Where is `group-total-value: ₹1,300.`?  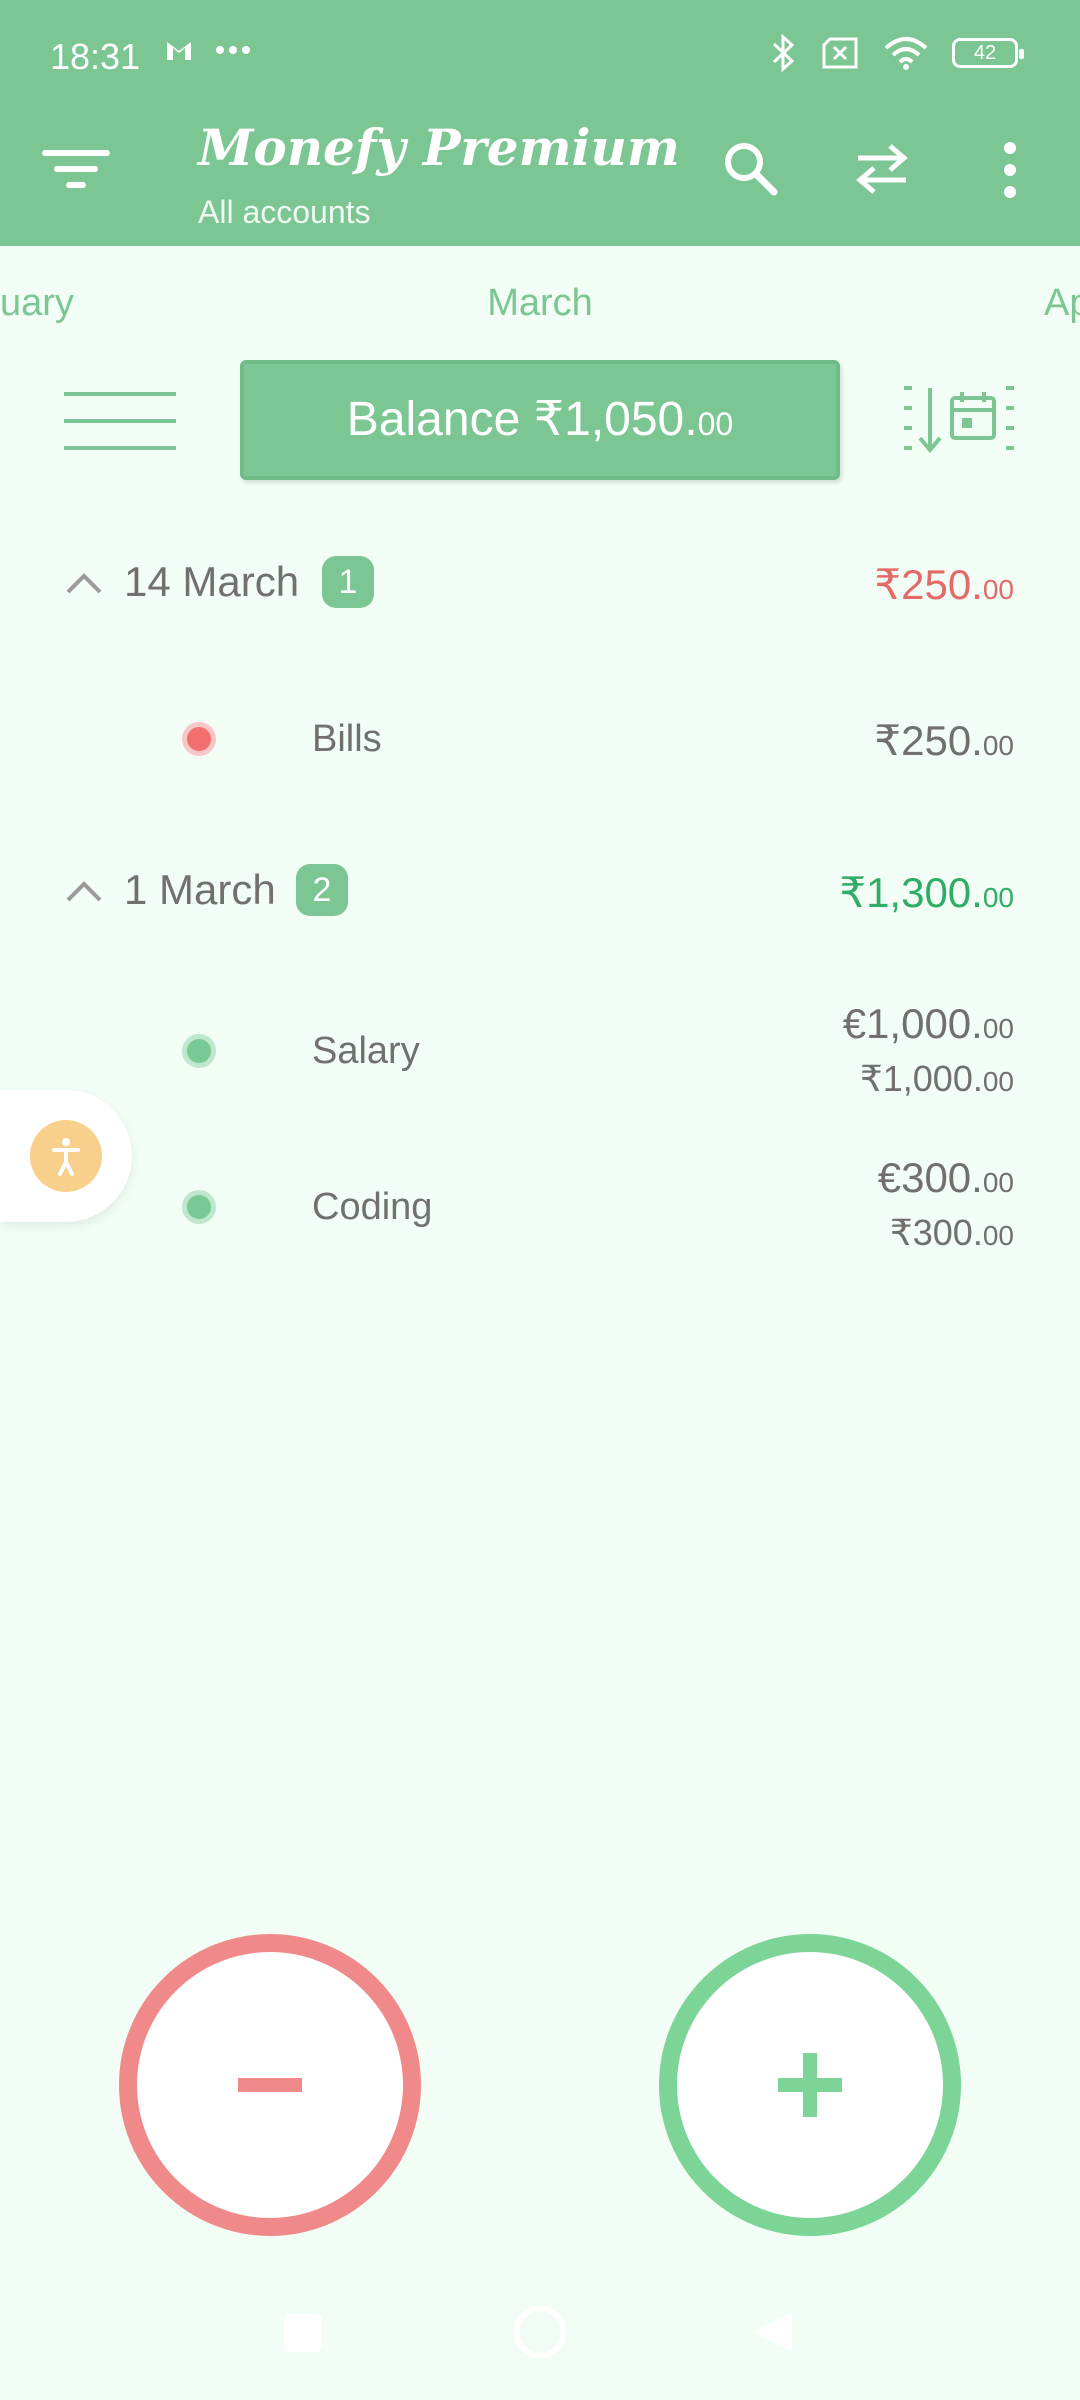
group-total-value: ₹1,300. is located at coordinates (911, 892).